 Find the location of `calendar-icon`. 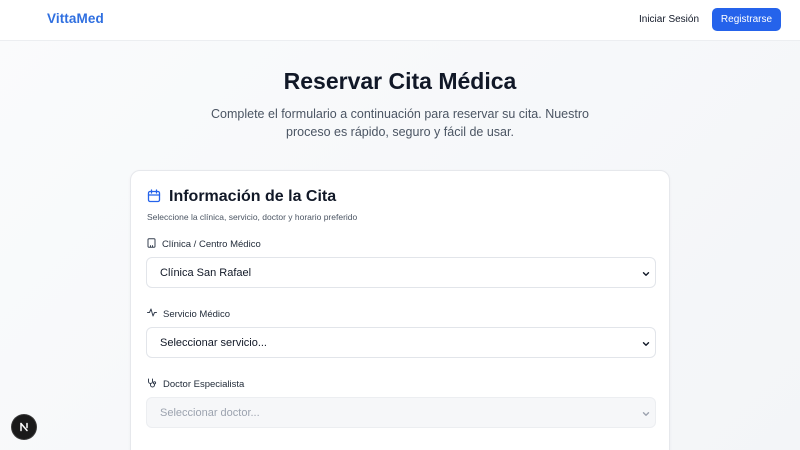

calendar-icon is located at coordinates (154, 198).